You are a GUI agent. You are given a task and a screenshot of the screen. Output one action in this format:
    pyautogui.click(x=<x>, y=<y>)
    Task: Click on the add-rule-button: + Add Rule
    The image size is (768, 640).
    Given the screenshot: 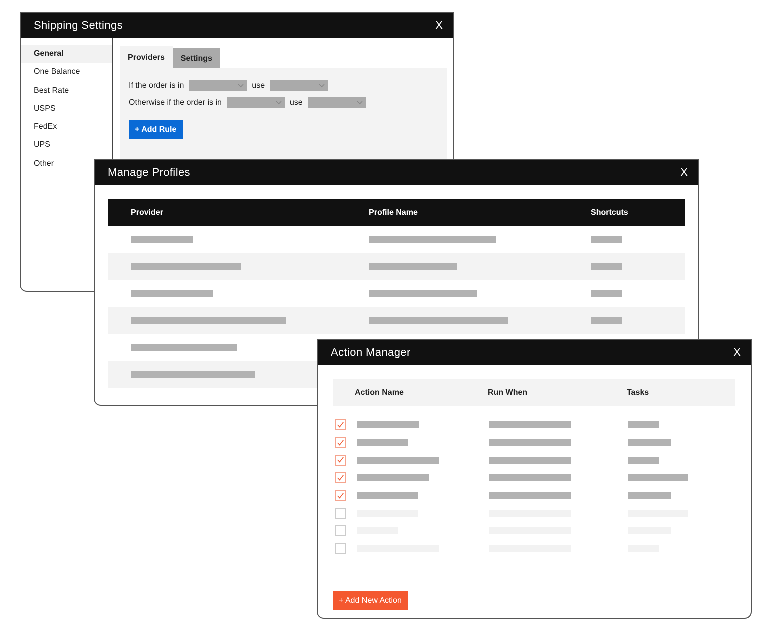 What is the action you would take?
    pyautogui.click(x=156, y=129)
    